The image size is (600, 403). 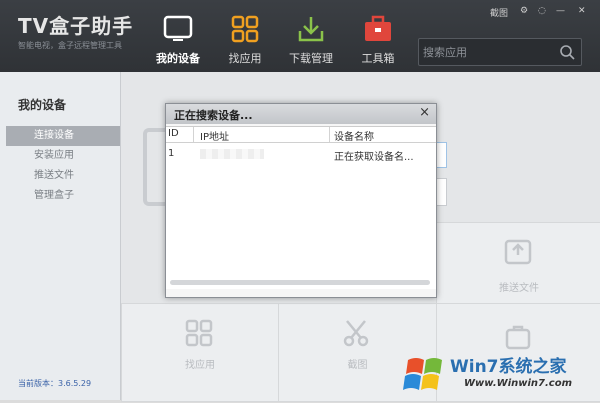 I want to click on search-icon, so click(x=567, y=52).